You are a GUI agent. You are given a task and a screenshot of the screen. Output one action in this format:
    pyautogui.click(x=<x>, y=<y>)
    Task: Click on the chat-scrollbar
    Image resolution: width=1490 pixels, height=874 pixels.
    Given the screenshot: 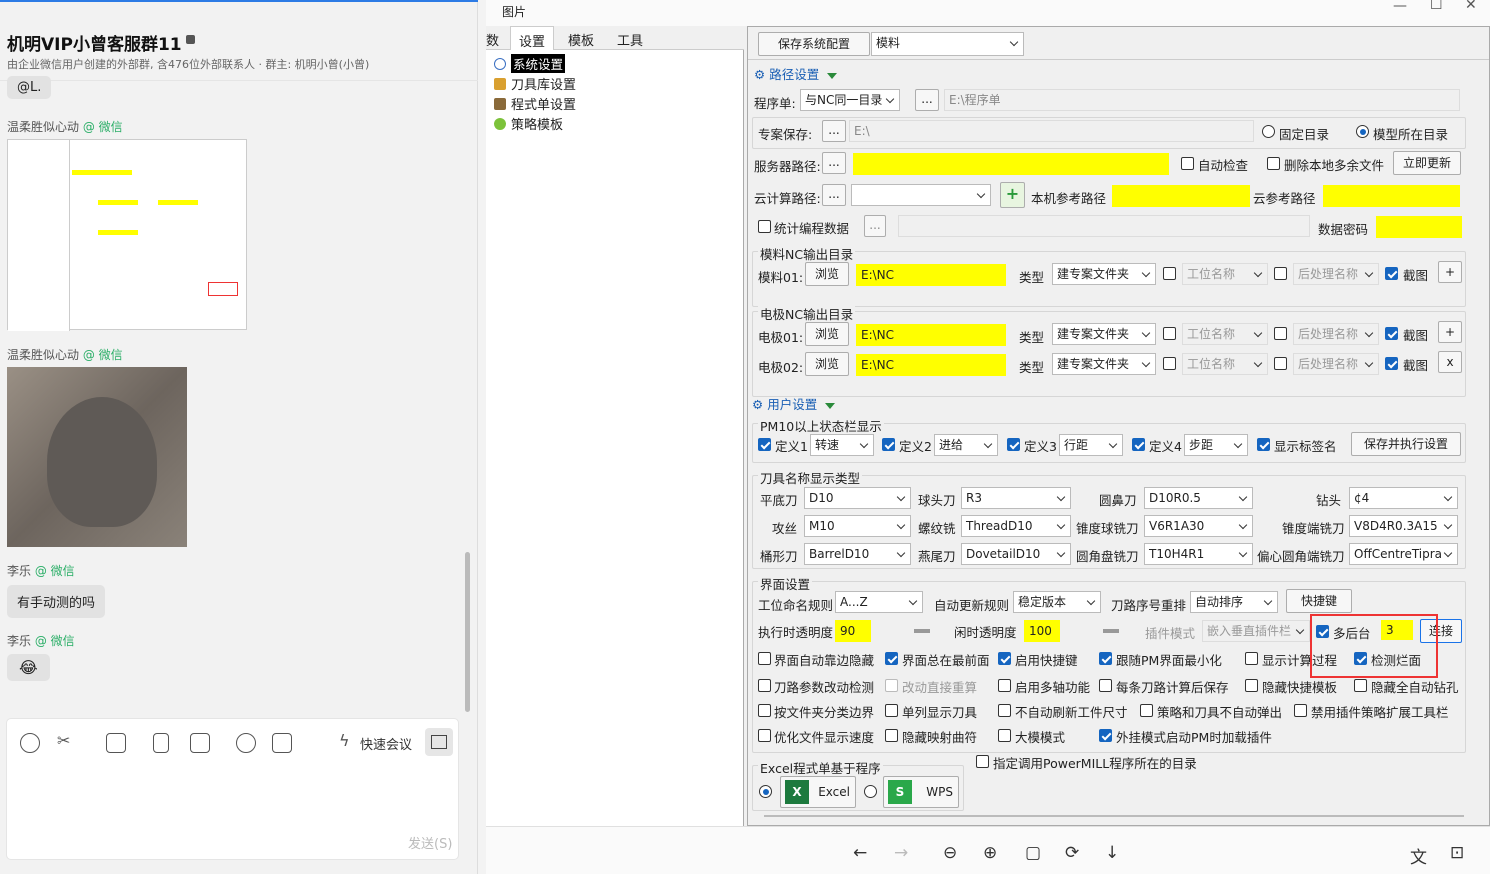 What is the action you would take?
    pyautogui.click(x=467, y=632)
    